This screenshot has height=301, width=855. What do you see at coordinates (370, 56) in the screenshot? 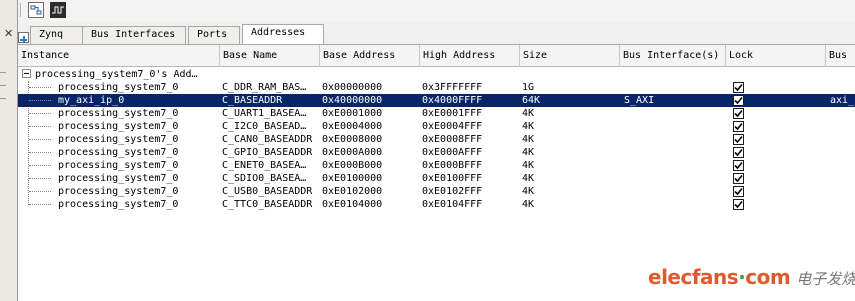
I see `column-header-base-address: Base Address` at bounding box center [370, 56].